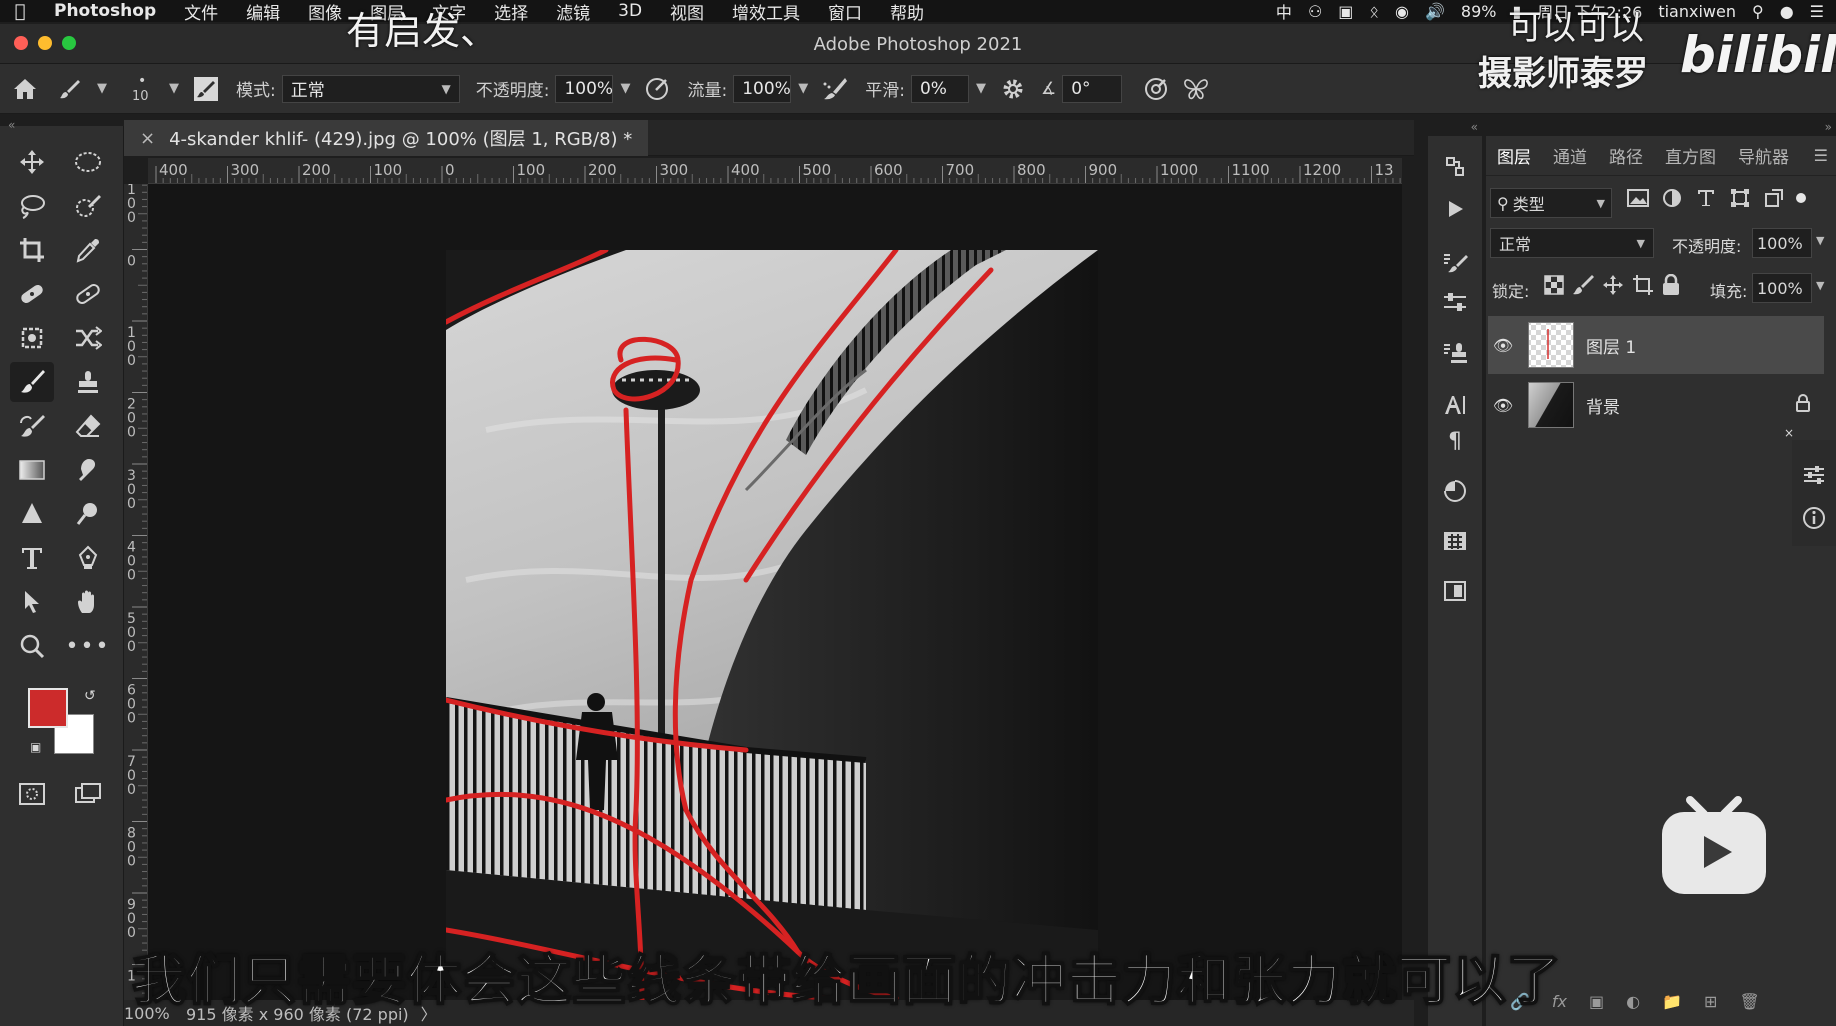 Image resolution: width=1836 pixels, height=1026 pixels. Describe the element at coordinates (1284, 11) in the screenshot. I see `input-method-indicator: 中` at that location.